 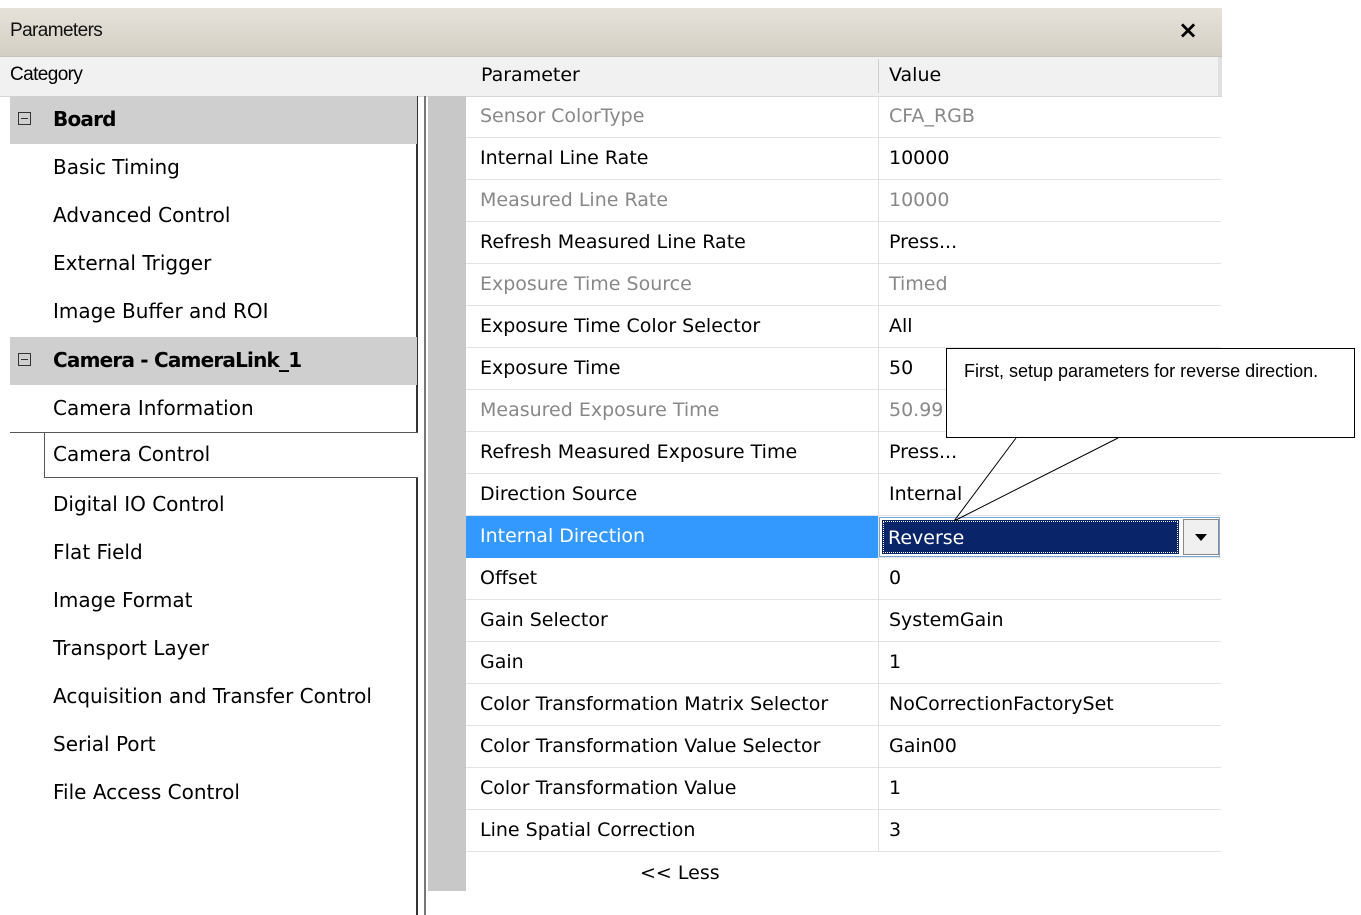 I want to click on param-row: Exposure Time Source Timed, so click(x=843, y=285).